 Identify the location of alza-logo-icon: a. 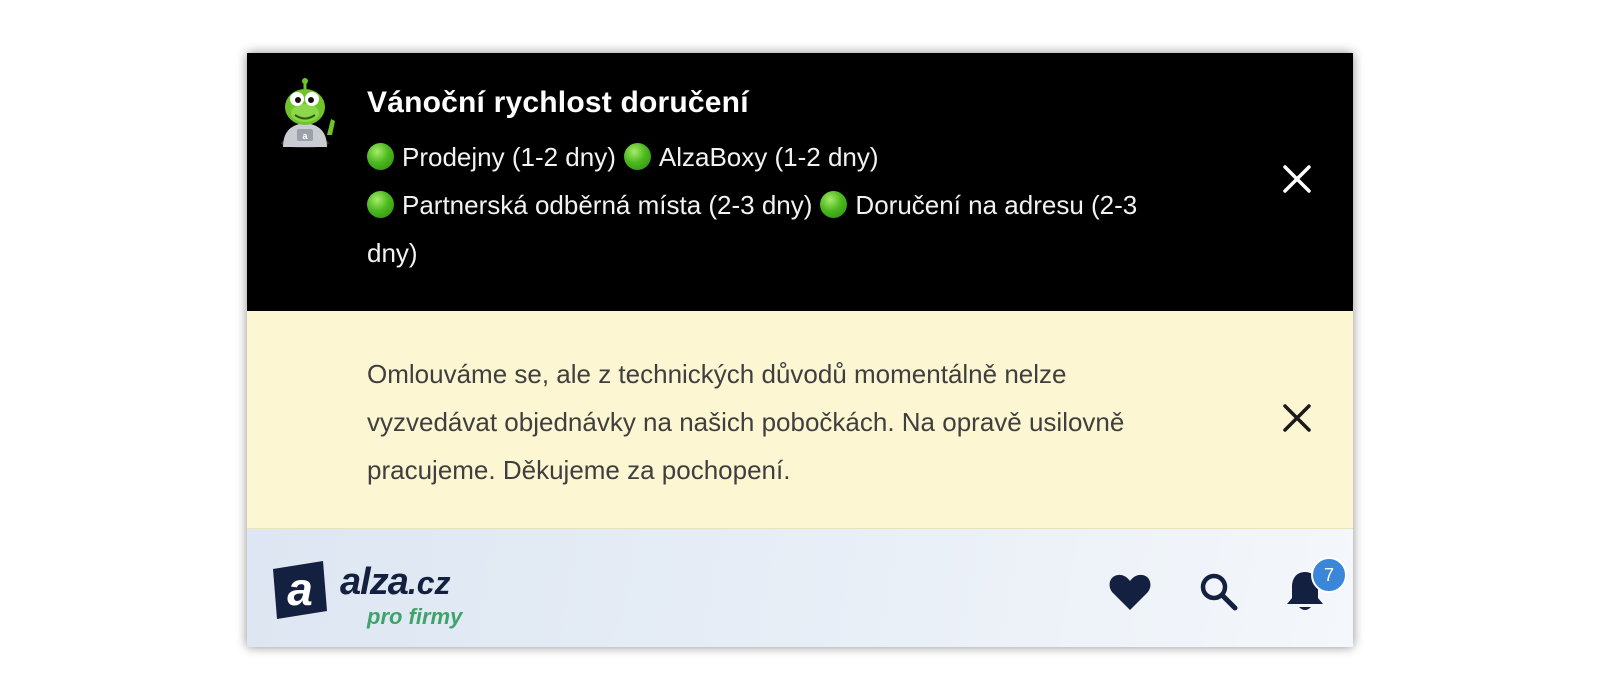
(299, 590).